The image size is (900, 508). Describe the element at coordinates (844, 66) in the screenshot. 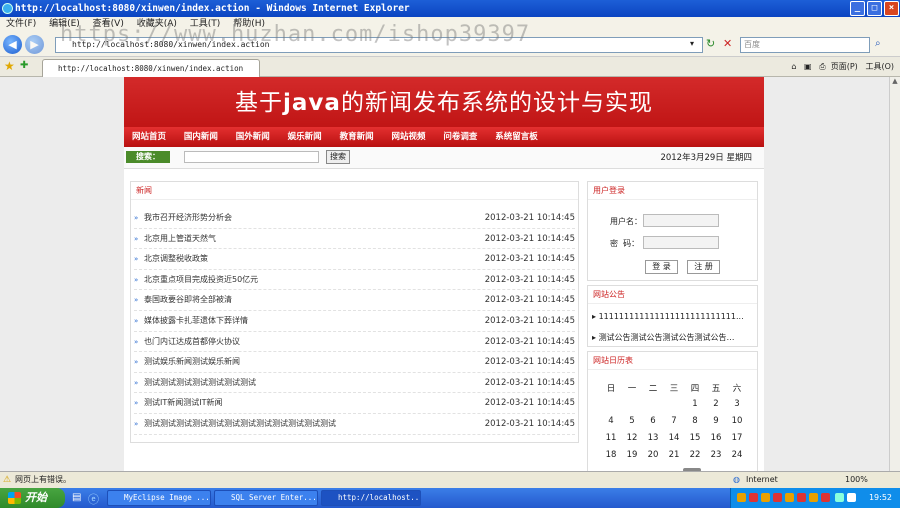

I see `page-menu: 页面(P)` at that location.